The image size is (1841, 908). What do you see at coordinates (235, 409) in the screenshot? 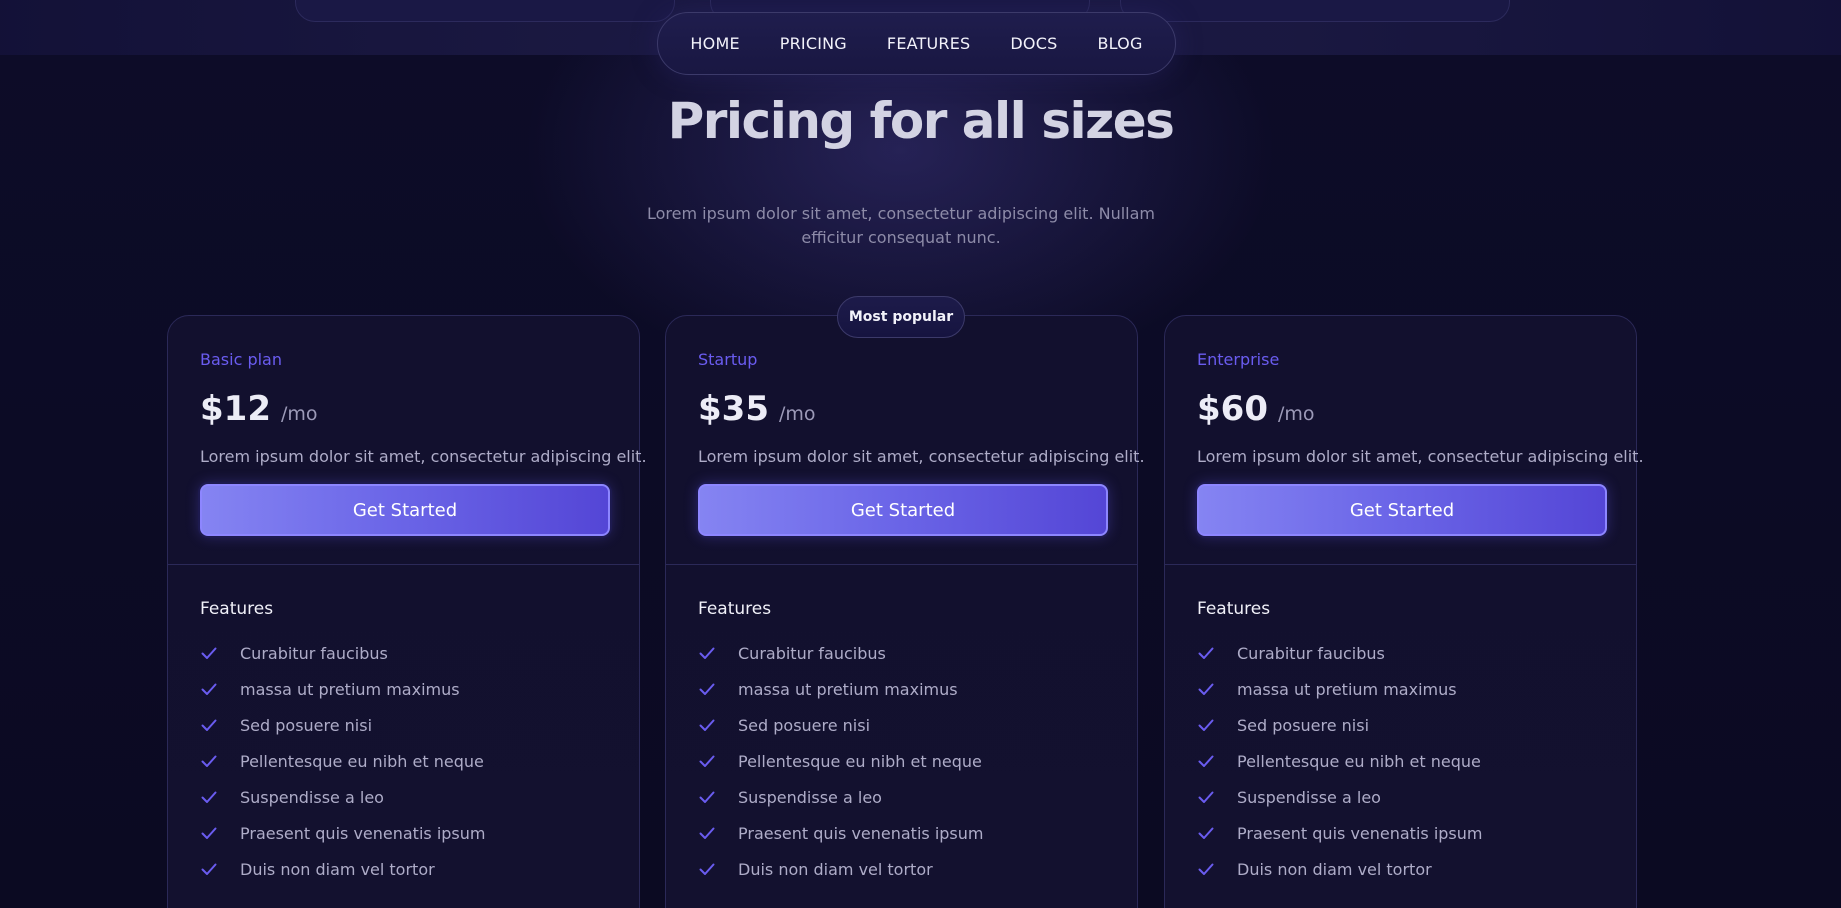
I see `plan-price: $12` at bounding box center [235, 409].